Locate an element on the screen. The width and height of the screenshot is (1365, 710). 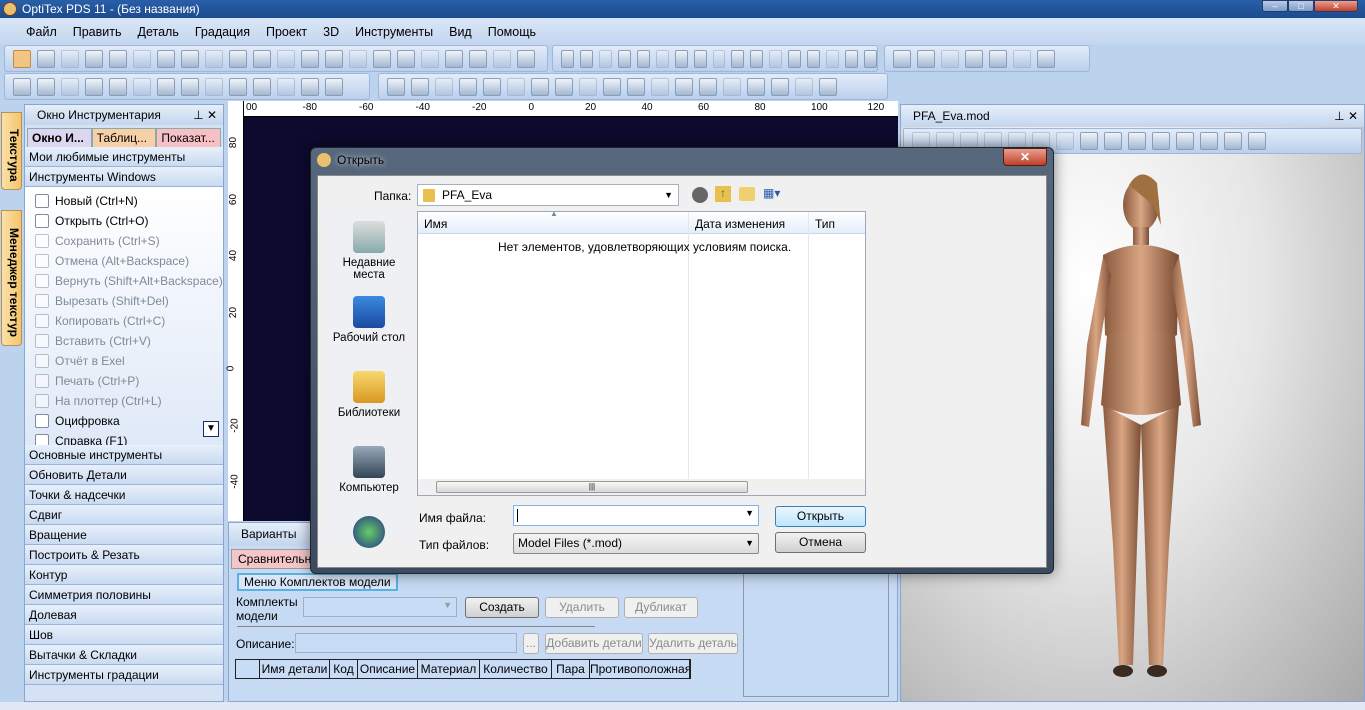
tool-item: Отмена (Alt+Backspace) is located at coordinates (124, 261).